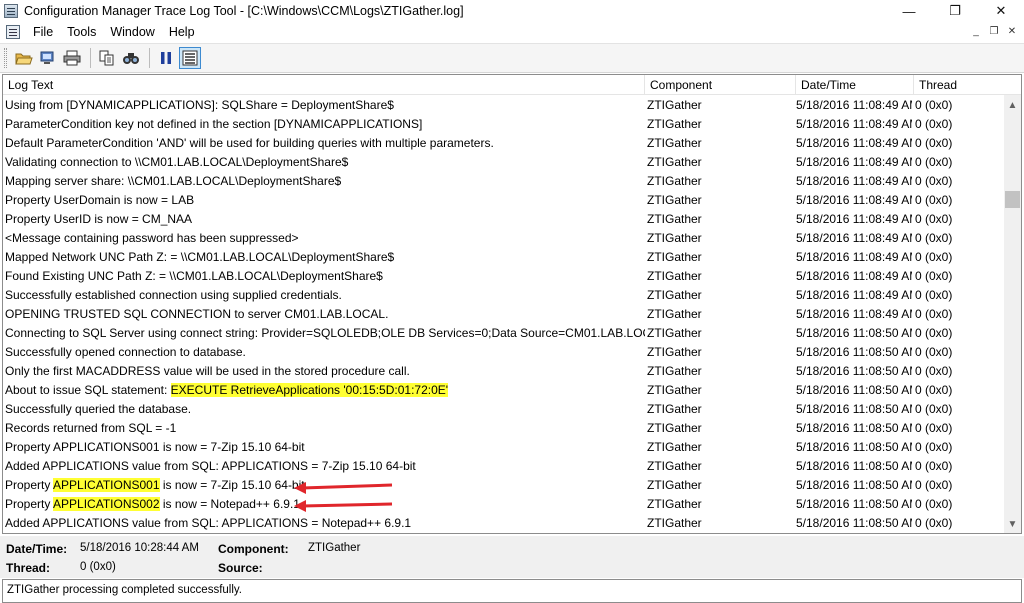 This screenshot has width=1024, height=603. I want to click on open-icon, so click(24, 58).